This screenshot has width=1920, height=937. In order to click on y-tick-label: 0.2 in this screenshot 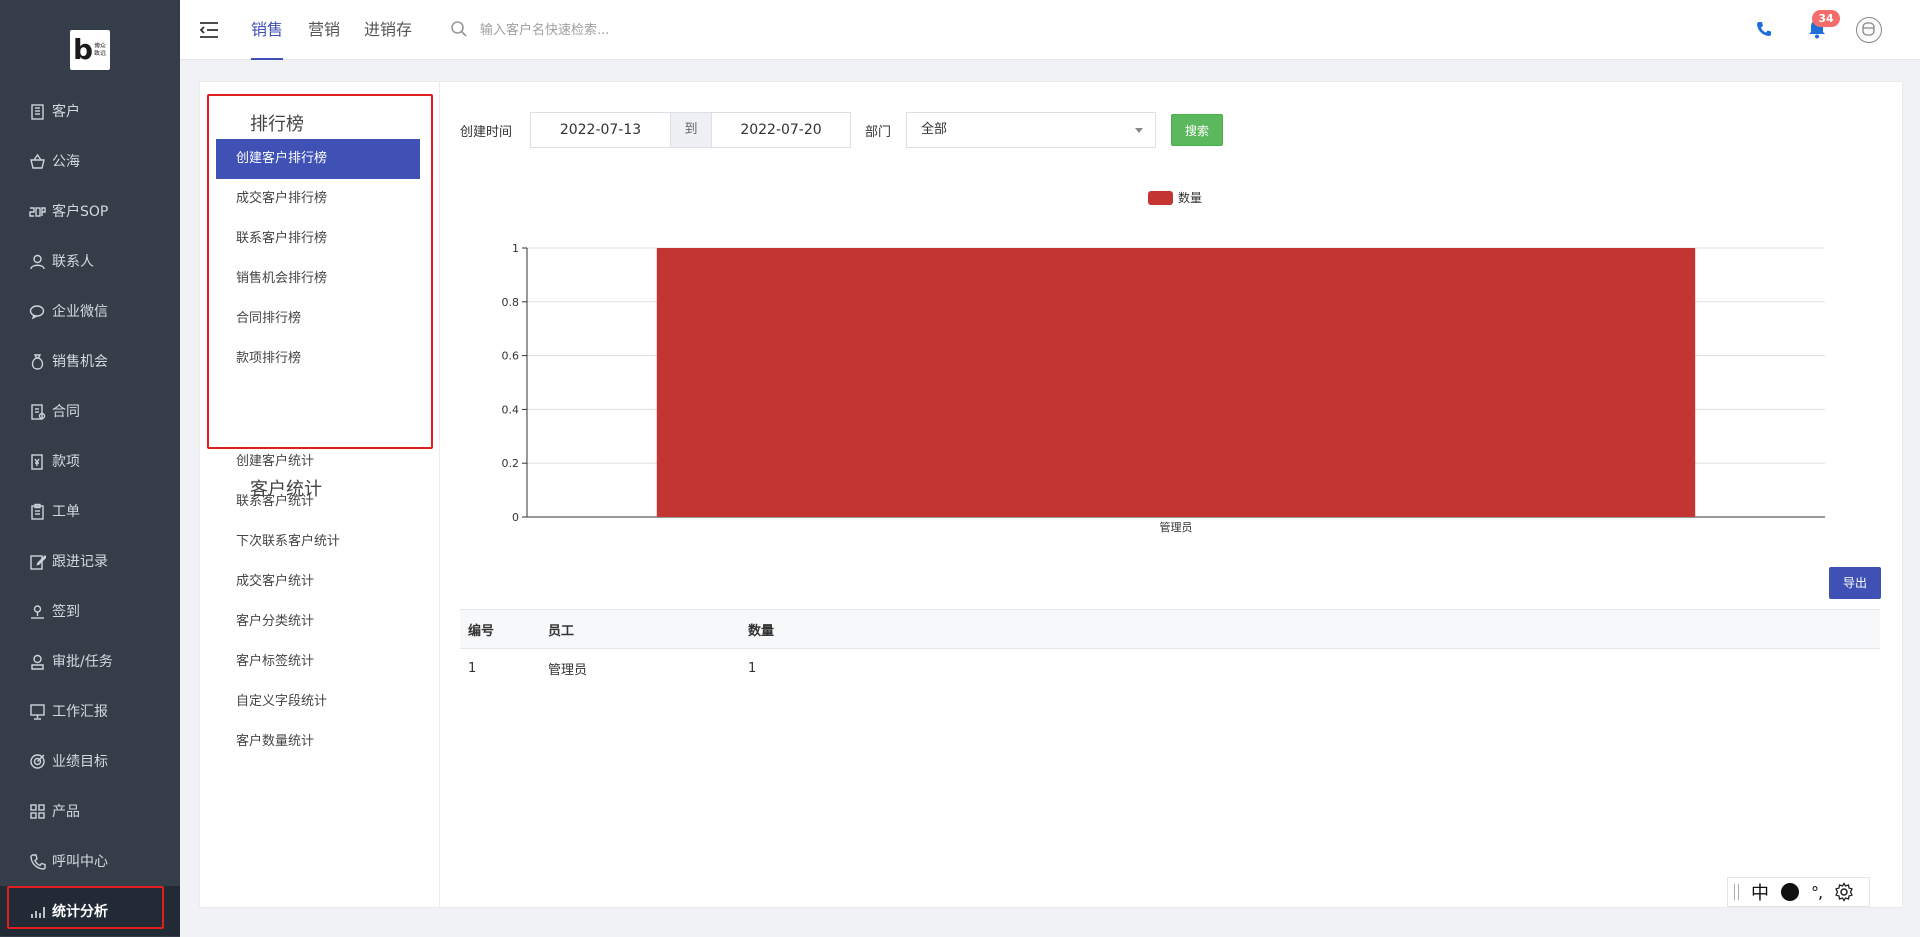, I will do `click(511, 463)`.